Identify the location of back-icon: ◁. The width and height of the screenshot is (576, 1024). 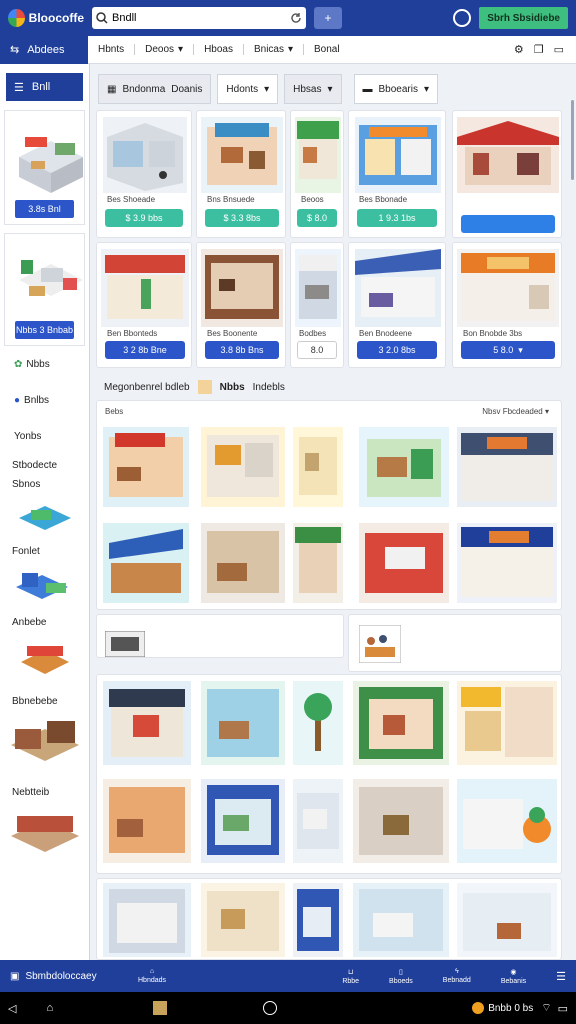
(12, 1008).